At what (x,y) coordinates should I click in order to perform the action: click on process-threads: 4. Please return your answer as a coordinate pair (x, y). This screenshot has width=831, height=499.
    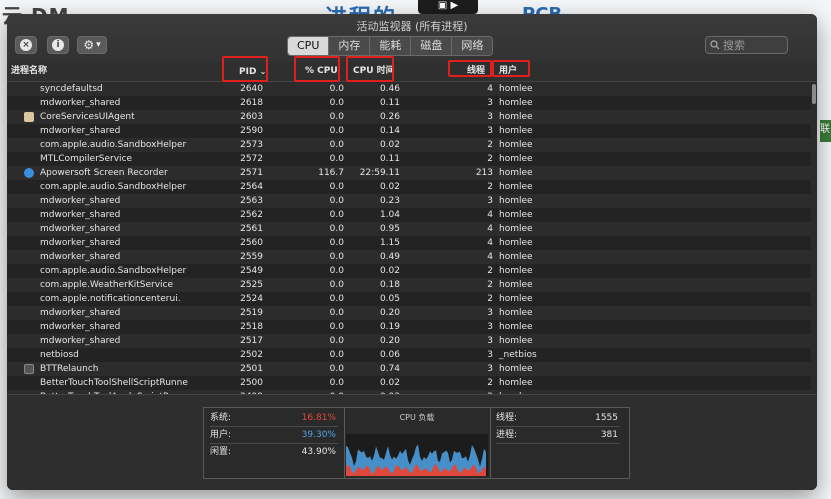
    Looking at the image, I should click on (490, 229).